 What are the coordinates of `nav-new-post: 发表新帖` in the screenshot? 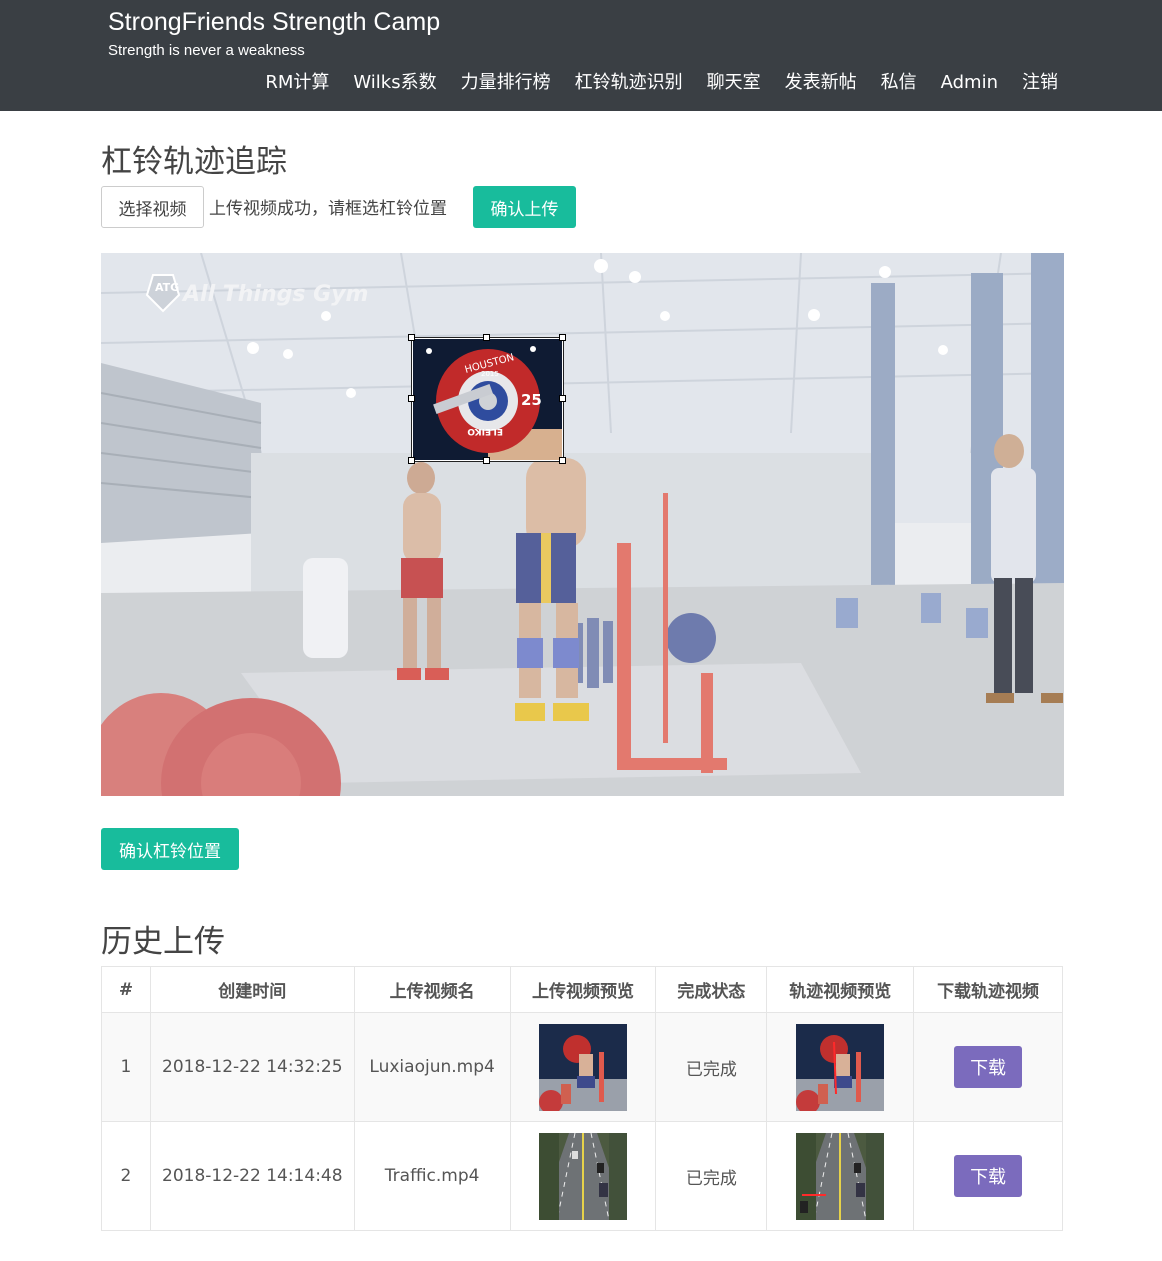 It's located at (821, 83).